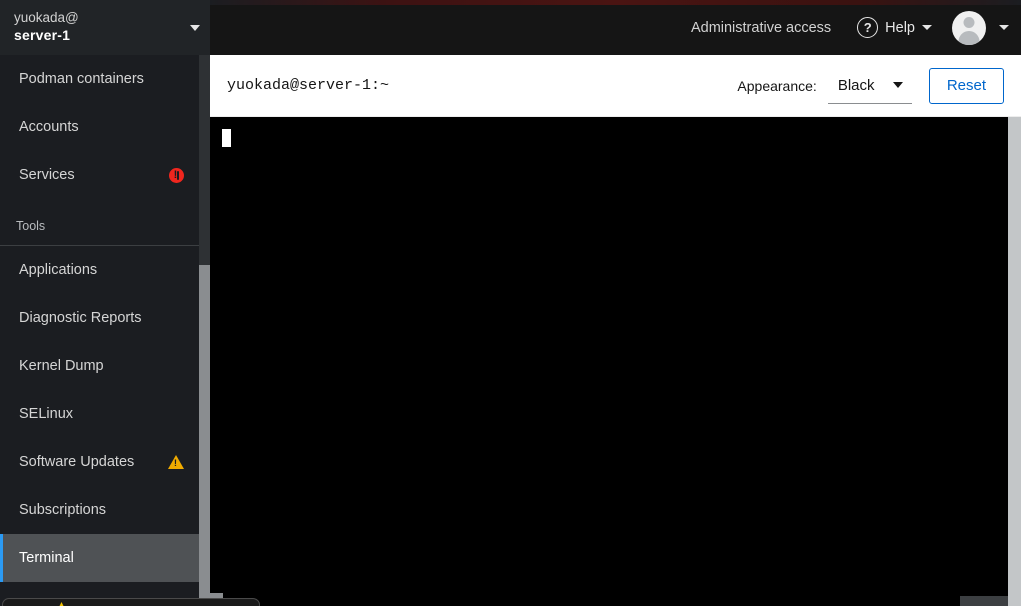  Describe the element at coordinates (105, 175) in the screenshot. I see `sidebar-item-services: Services !` at that location.